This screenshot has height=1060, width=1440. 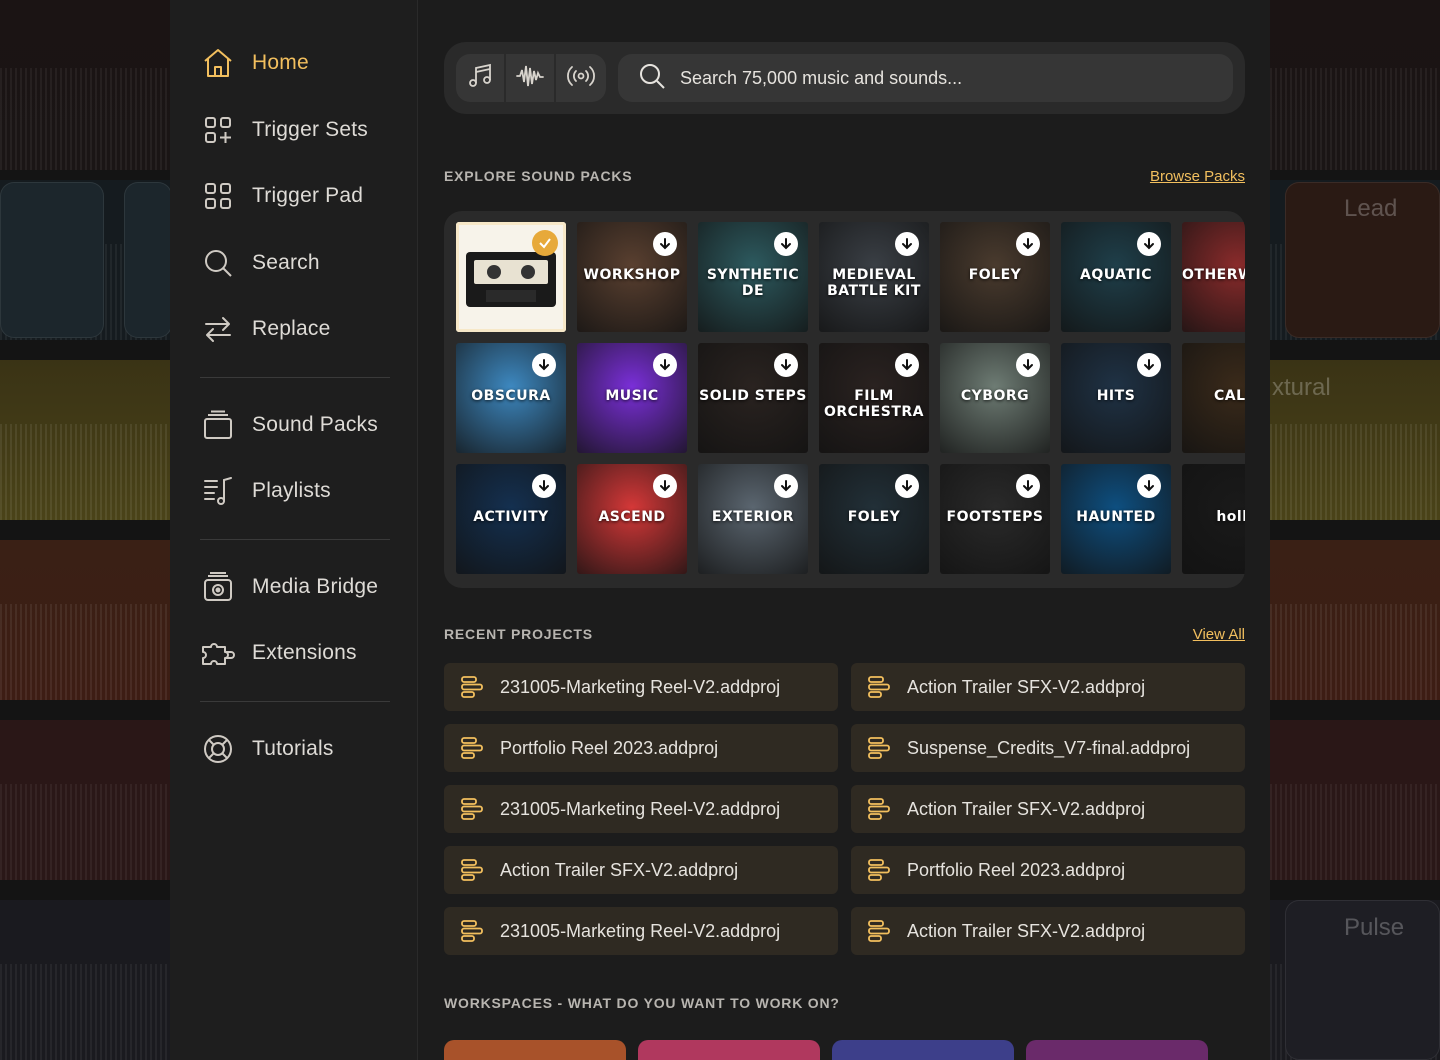 I want to click on broadcast-mode-button, so click(x=581, y=78).